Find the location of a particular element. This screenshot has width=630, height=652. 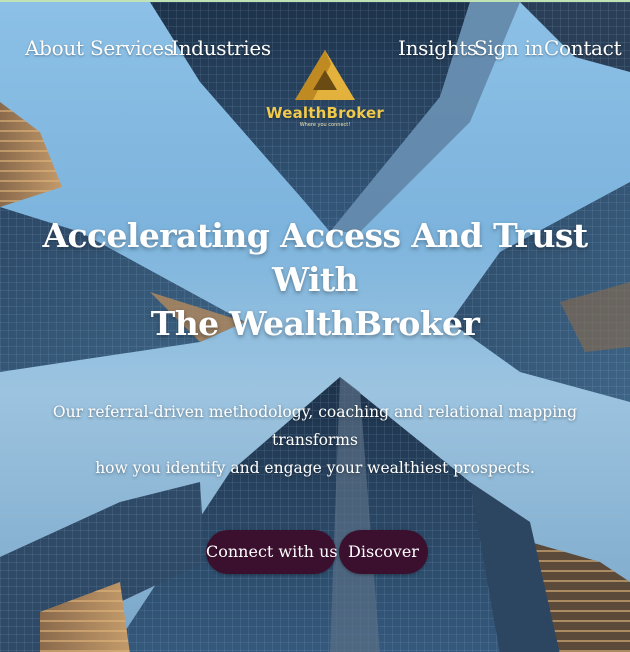

hero-headline-line1: Accelerating Access And Trust With is located at coordinates (315, 257).